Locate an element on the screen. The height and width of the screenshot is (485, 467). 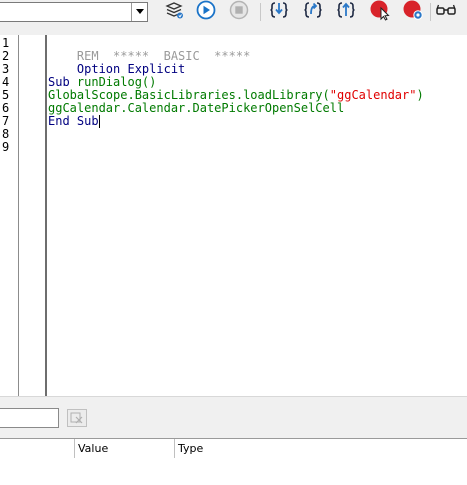
breakpoint-cursor-icon is located at coordinates (380, 12).